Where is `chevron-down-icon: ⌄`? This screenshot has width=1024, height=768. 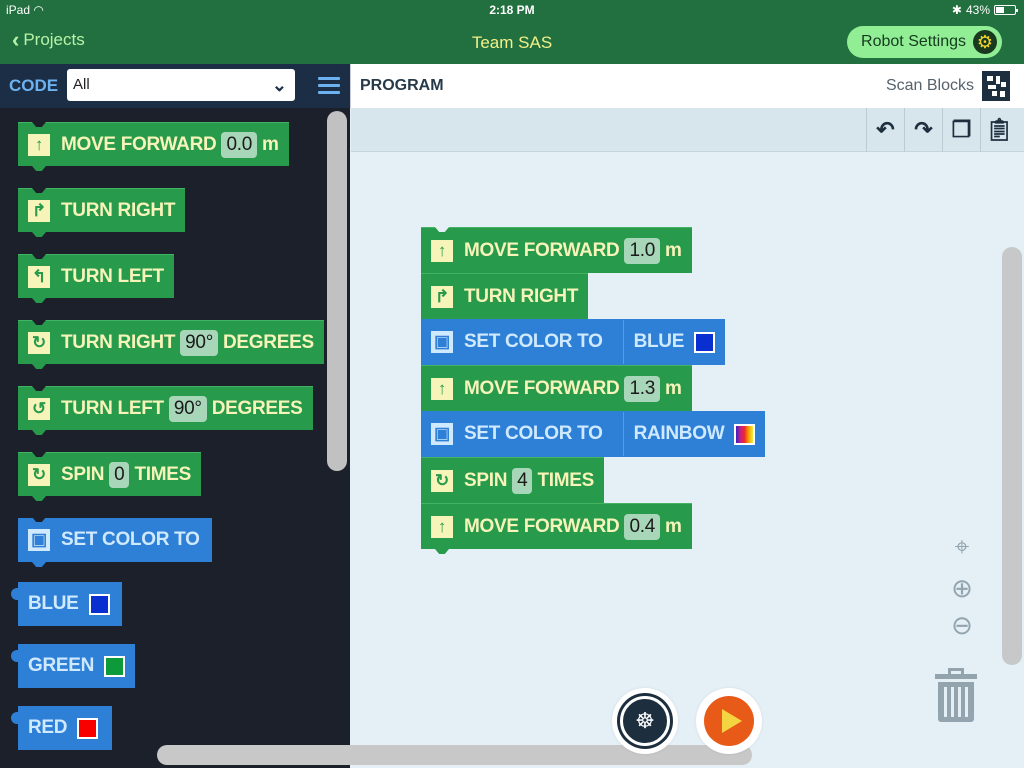 chevron-down-icon: ⌄ is located at coordinates (279, 85).